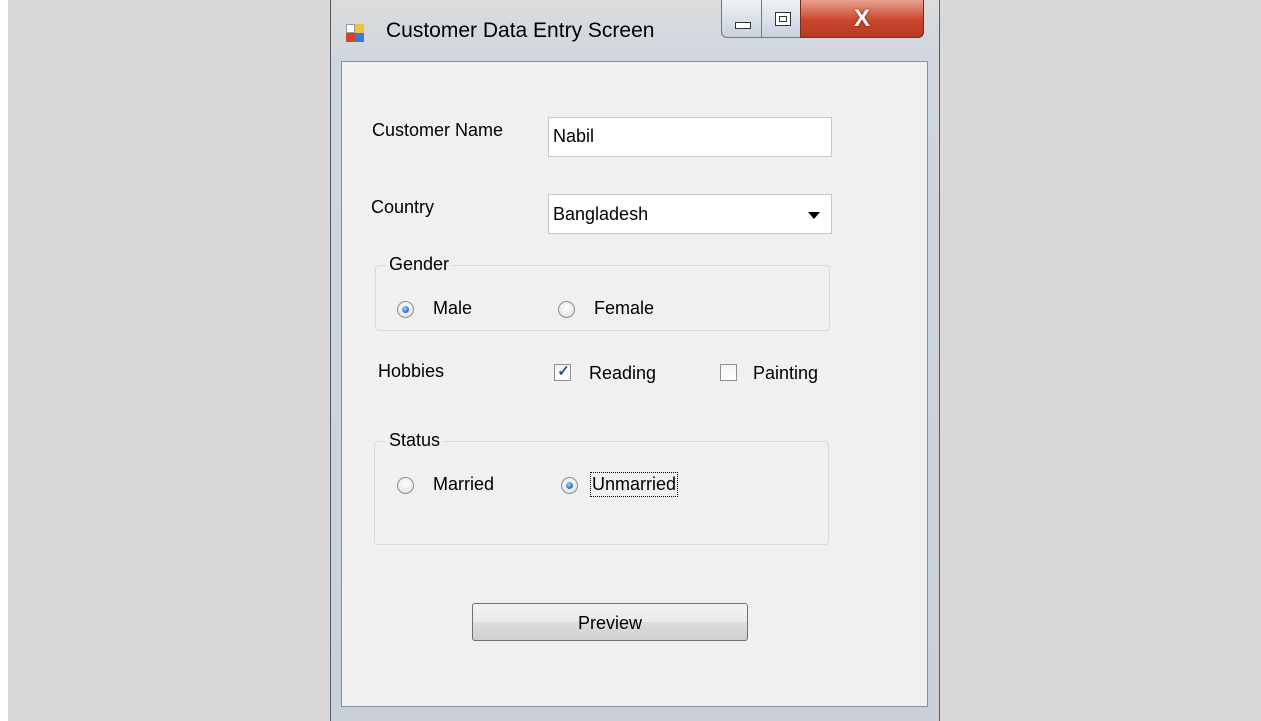 The image size is (1261, 721). I want to click on maximize-button, so click(781, 19).